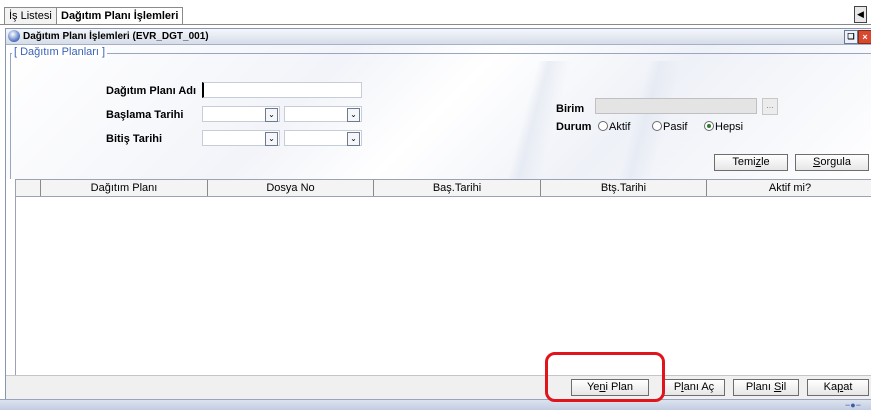  What do you see at coordinates (744, 162) in the screenshot?
I see `clear-button-label-pre: Temi` at bounding box center [744, 162].